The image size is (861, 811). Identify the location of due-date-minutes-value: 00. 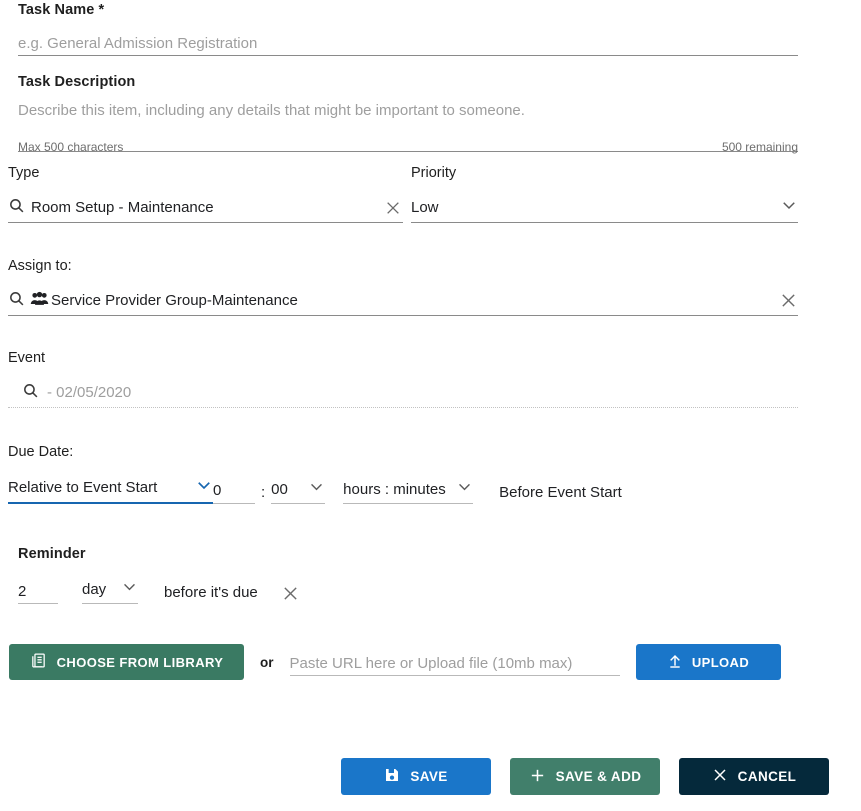
(279, 489).